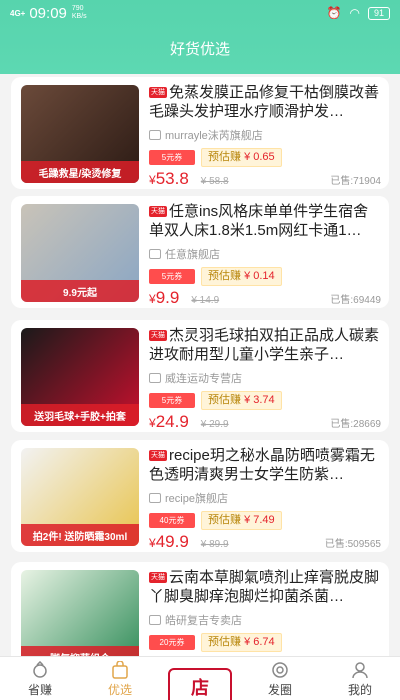 Image resolution: width=400 pixels, height=700 pixels. Describe the element at coordinates (355, 181) in the screenshot. I see `sold-count: 已售:71904` at that location.